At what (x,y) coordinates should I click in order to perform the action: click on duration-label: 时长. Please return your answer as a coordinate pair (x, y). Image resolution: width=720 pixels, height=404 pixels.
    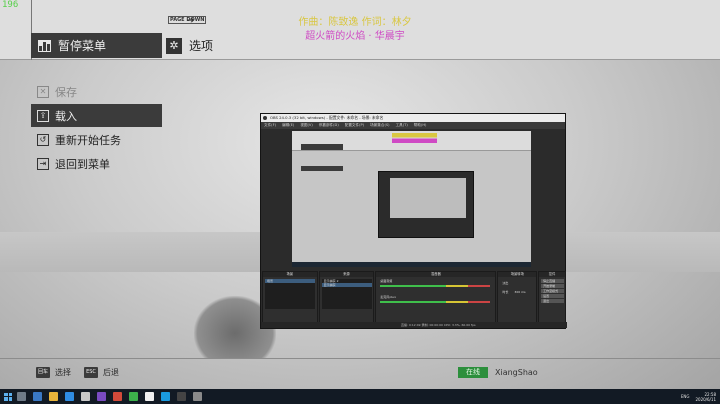
    Looking at the image, I should click on (505, 292).